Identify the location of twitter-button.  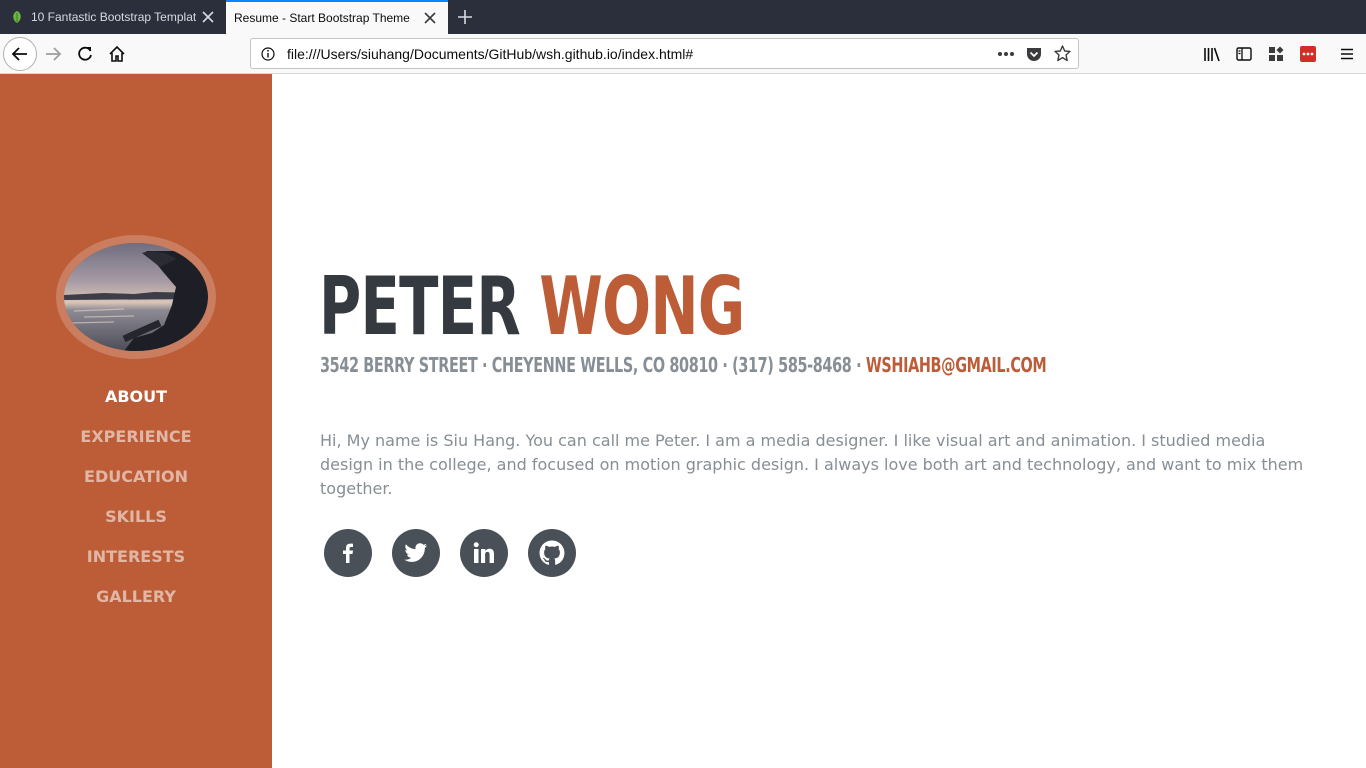
(416, 553).